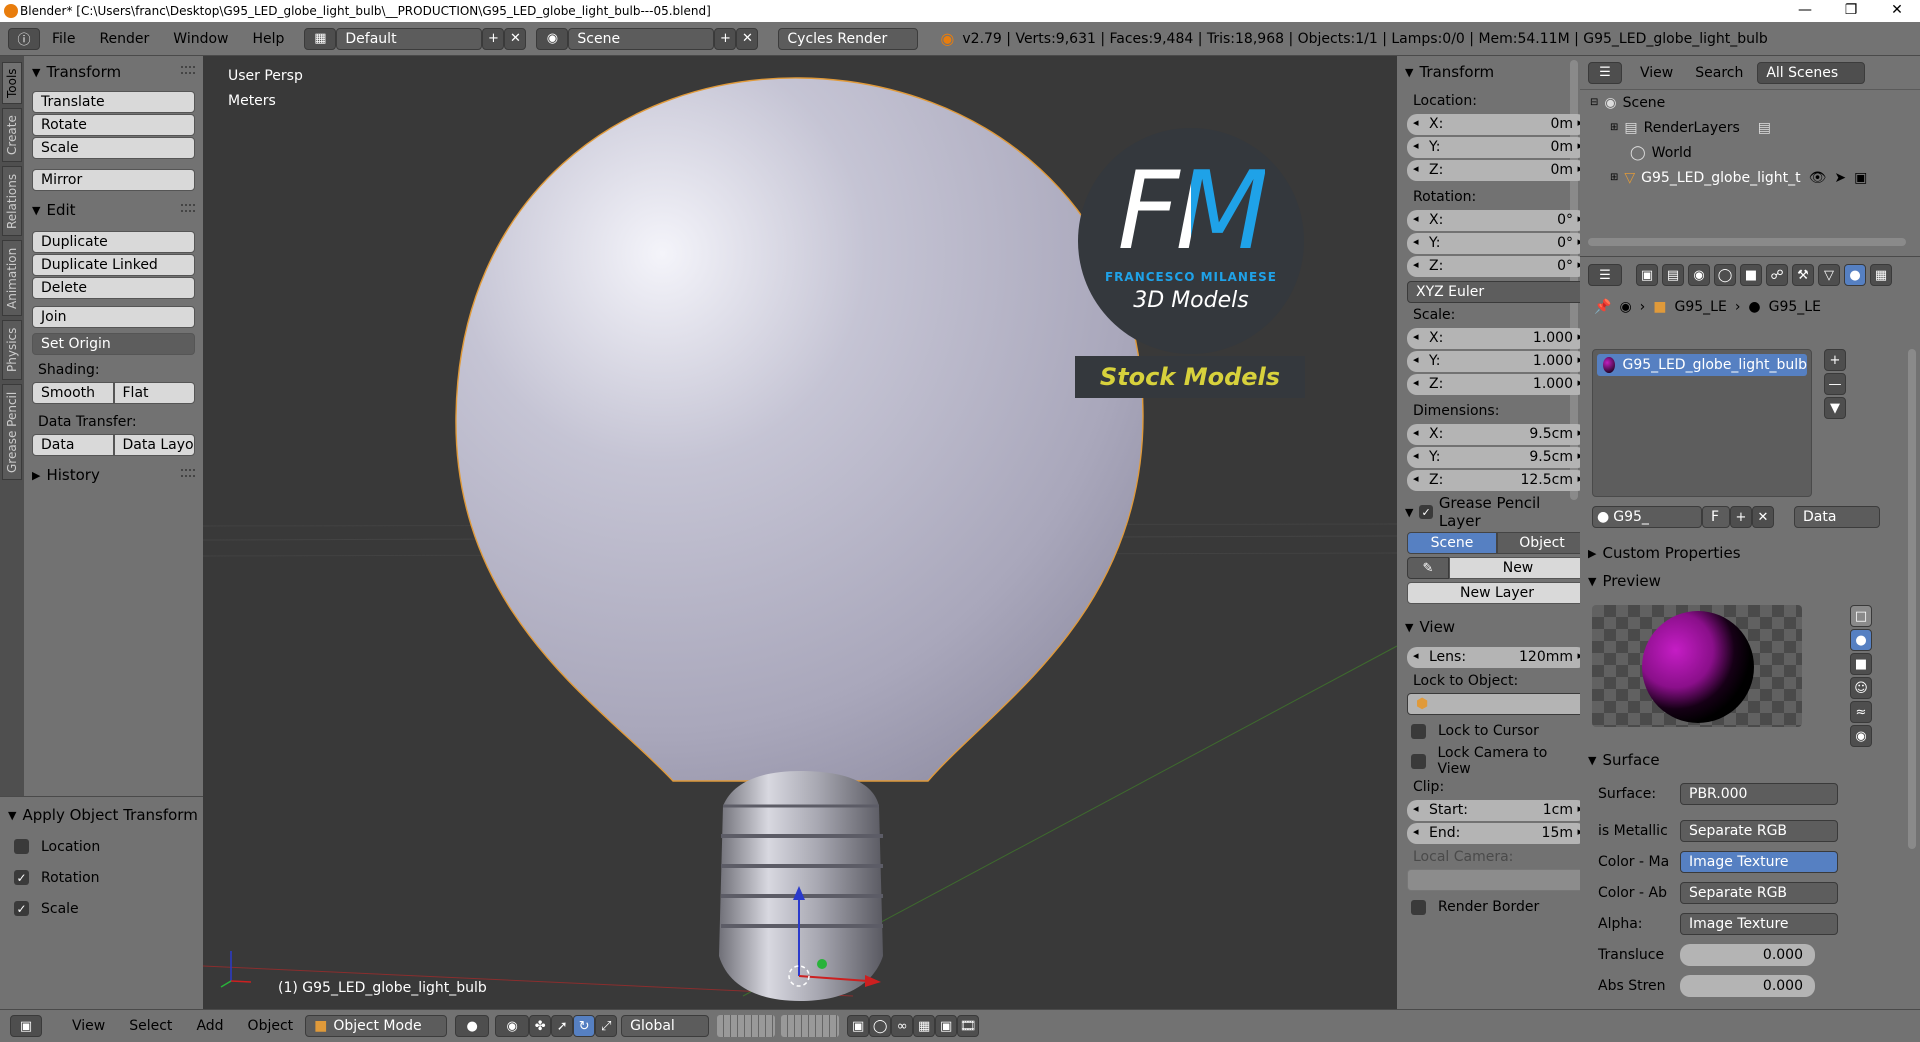 Image resolution: width=1920 pixels, height=1042 pixels. Describe the element at coordinates (101, 846) in the screenshot. I see `location-checkbox: Location` at that location.